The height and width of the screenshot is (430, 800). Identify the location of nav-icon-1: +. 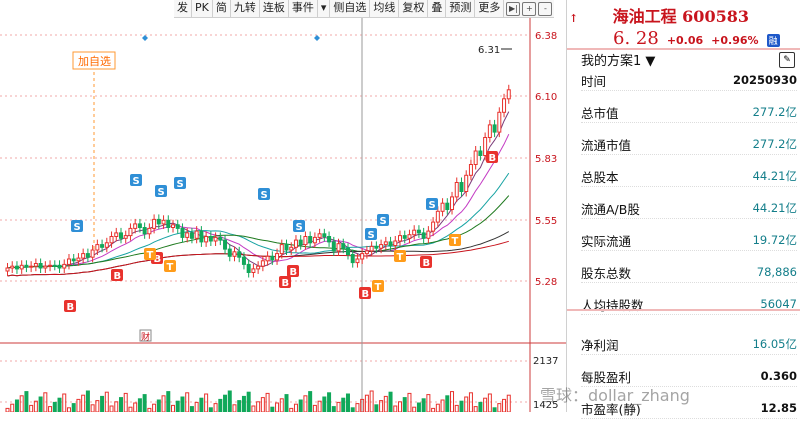
(529, 8).